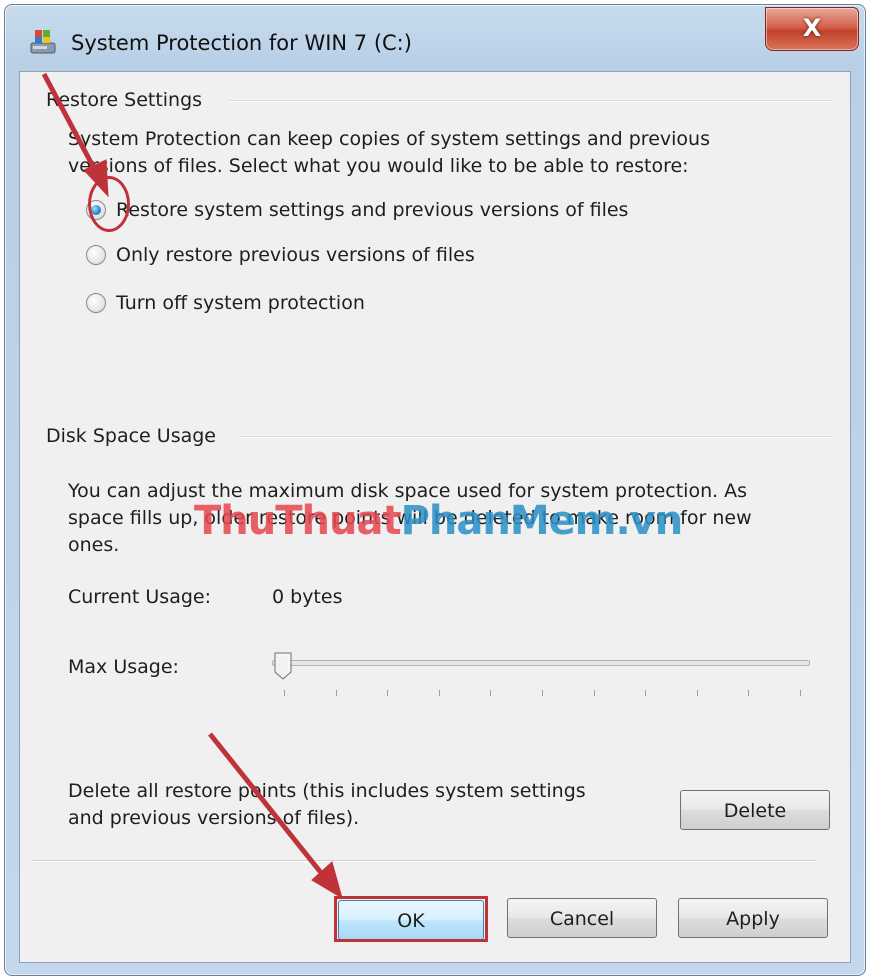 The height and width of the screenshot is (980, 870). I want to click on radio-label: Only restore previous versions of files, so click(295, 255).